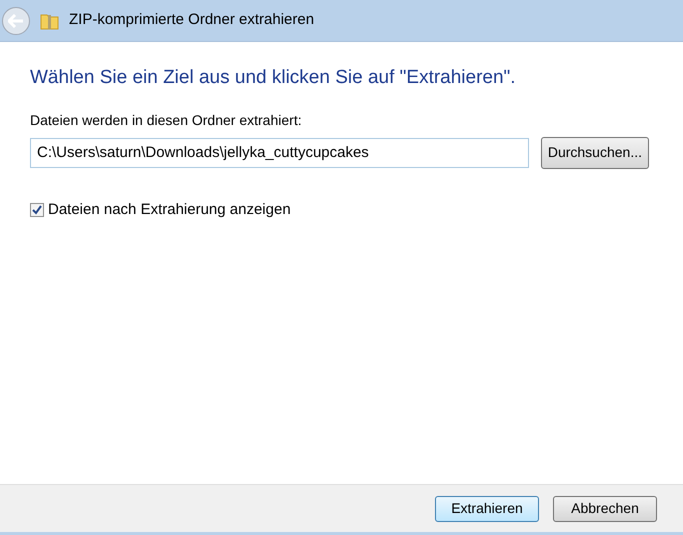 This screenshot has height=535, width=683. I want to click on extract-button: Extrahieren, so click(487, 509).